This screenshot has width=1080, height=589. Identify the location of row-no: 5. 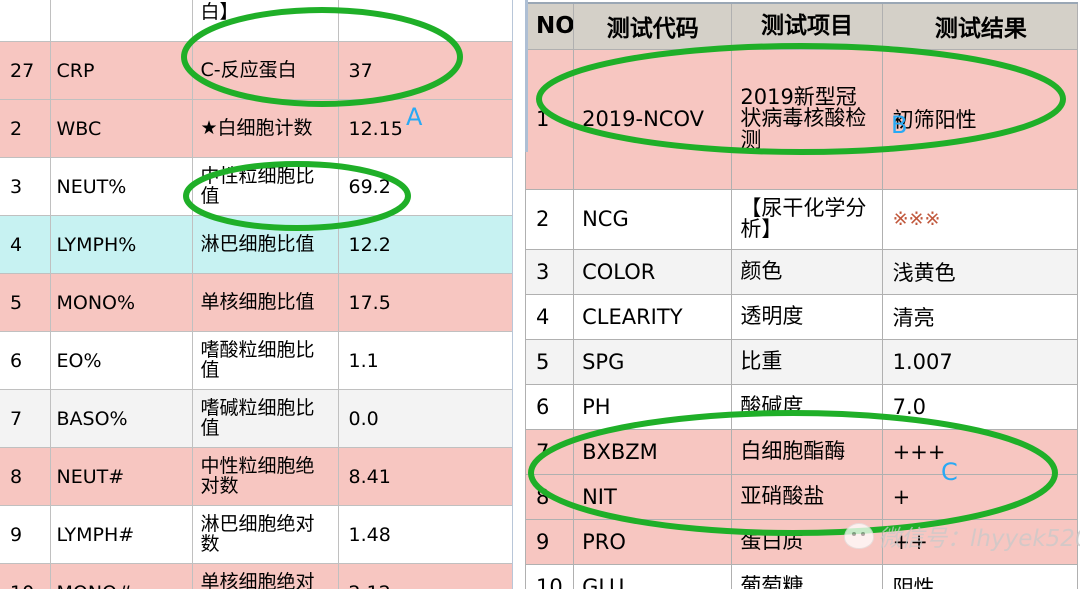
(25, 302).